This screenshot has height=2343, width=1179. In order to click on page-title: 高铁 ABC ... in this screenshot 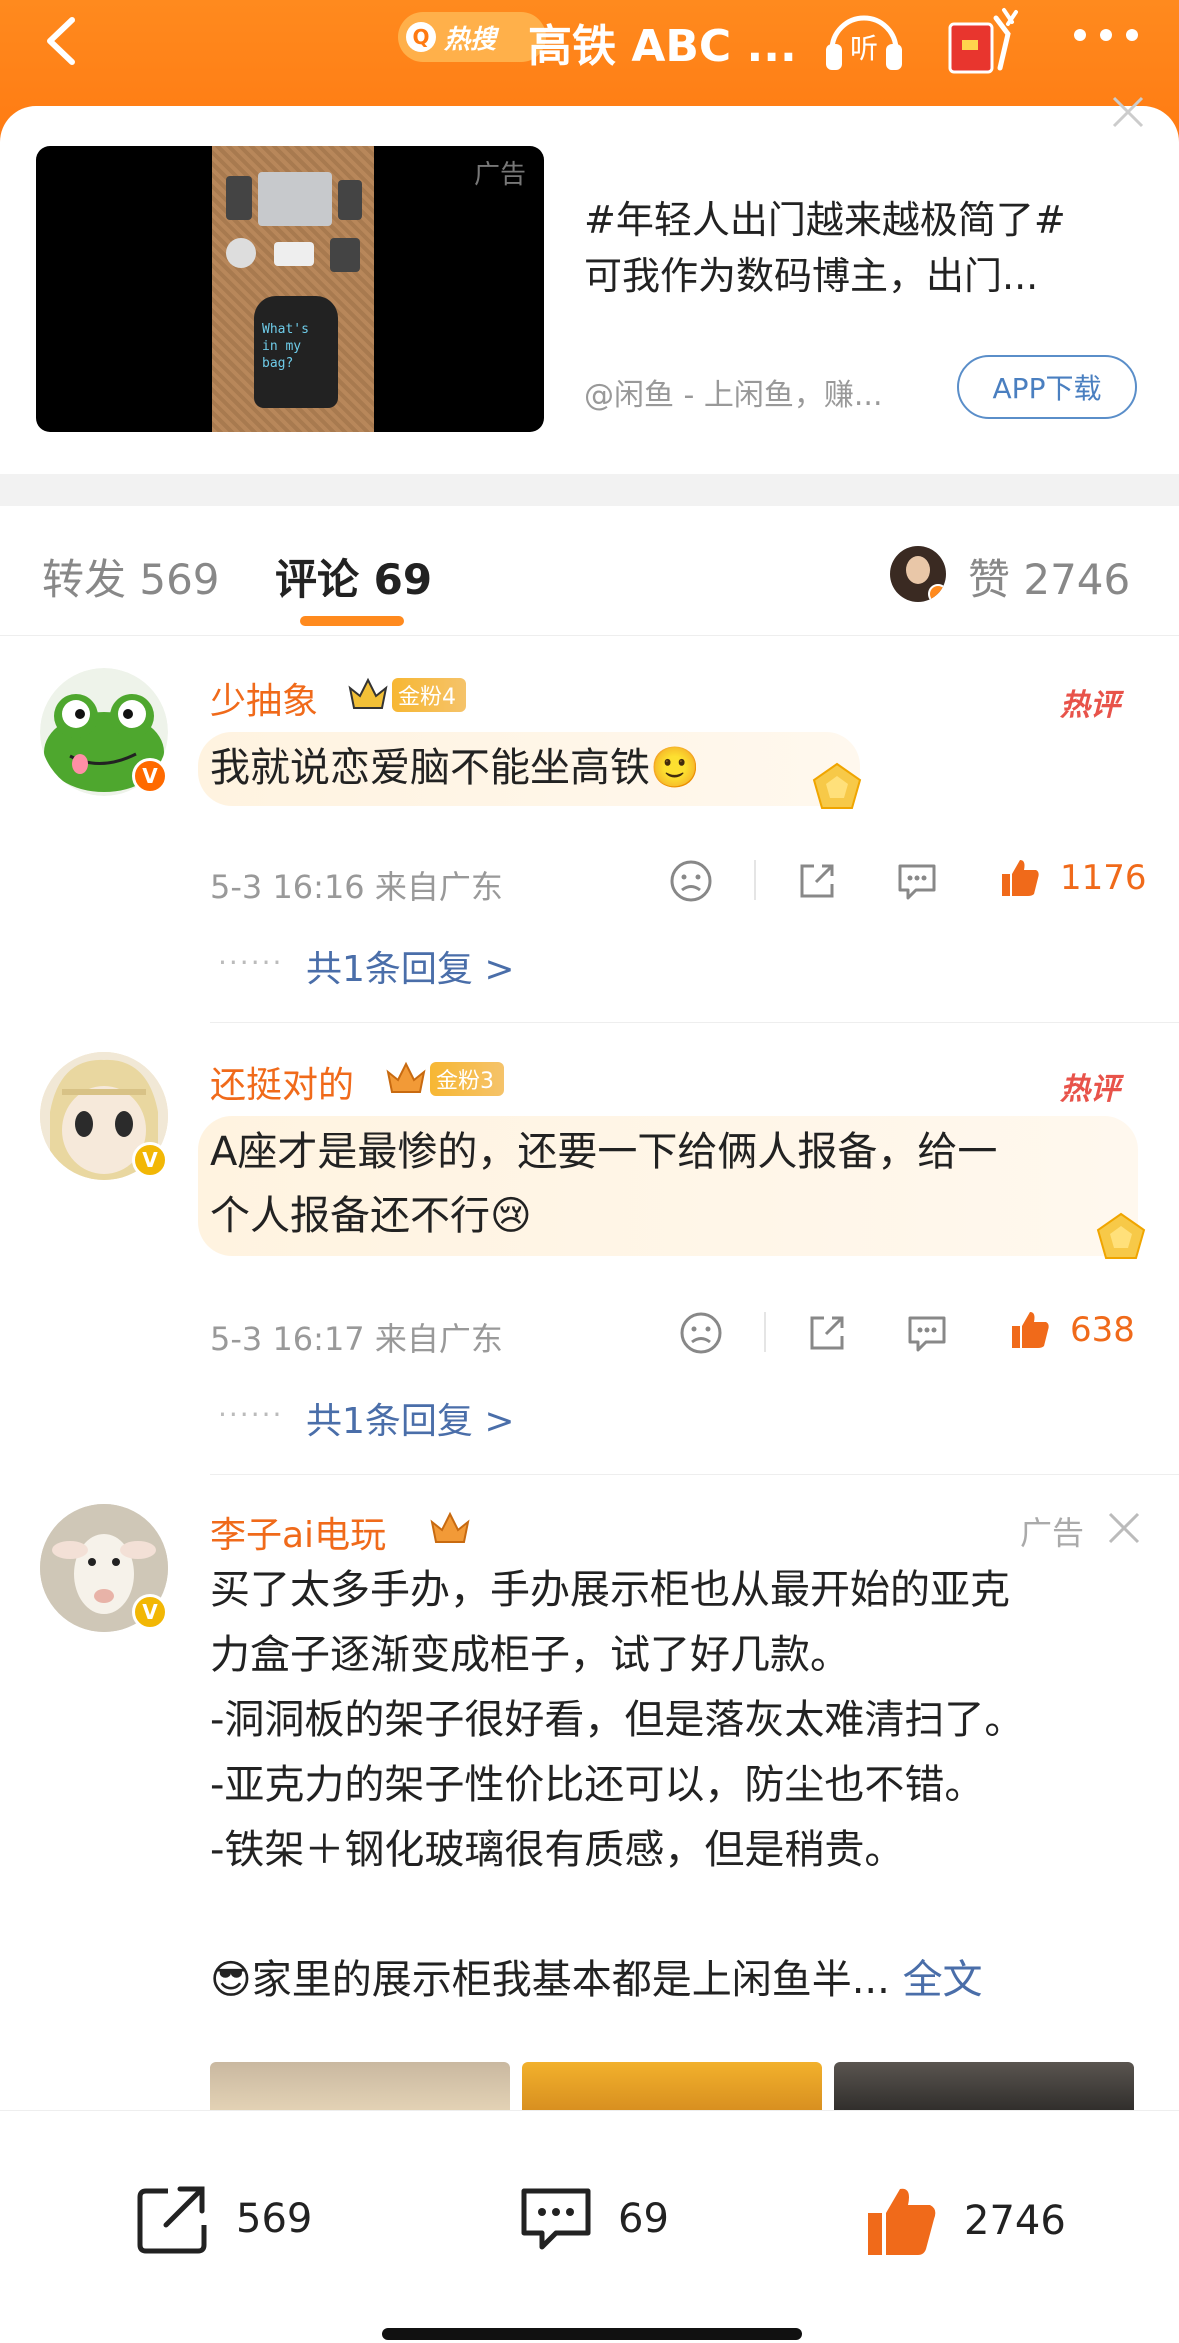, I will do `click(662, 46)`.